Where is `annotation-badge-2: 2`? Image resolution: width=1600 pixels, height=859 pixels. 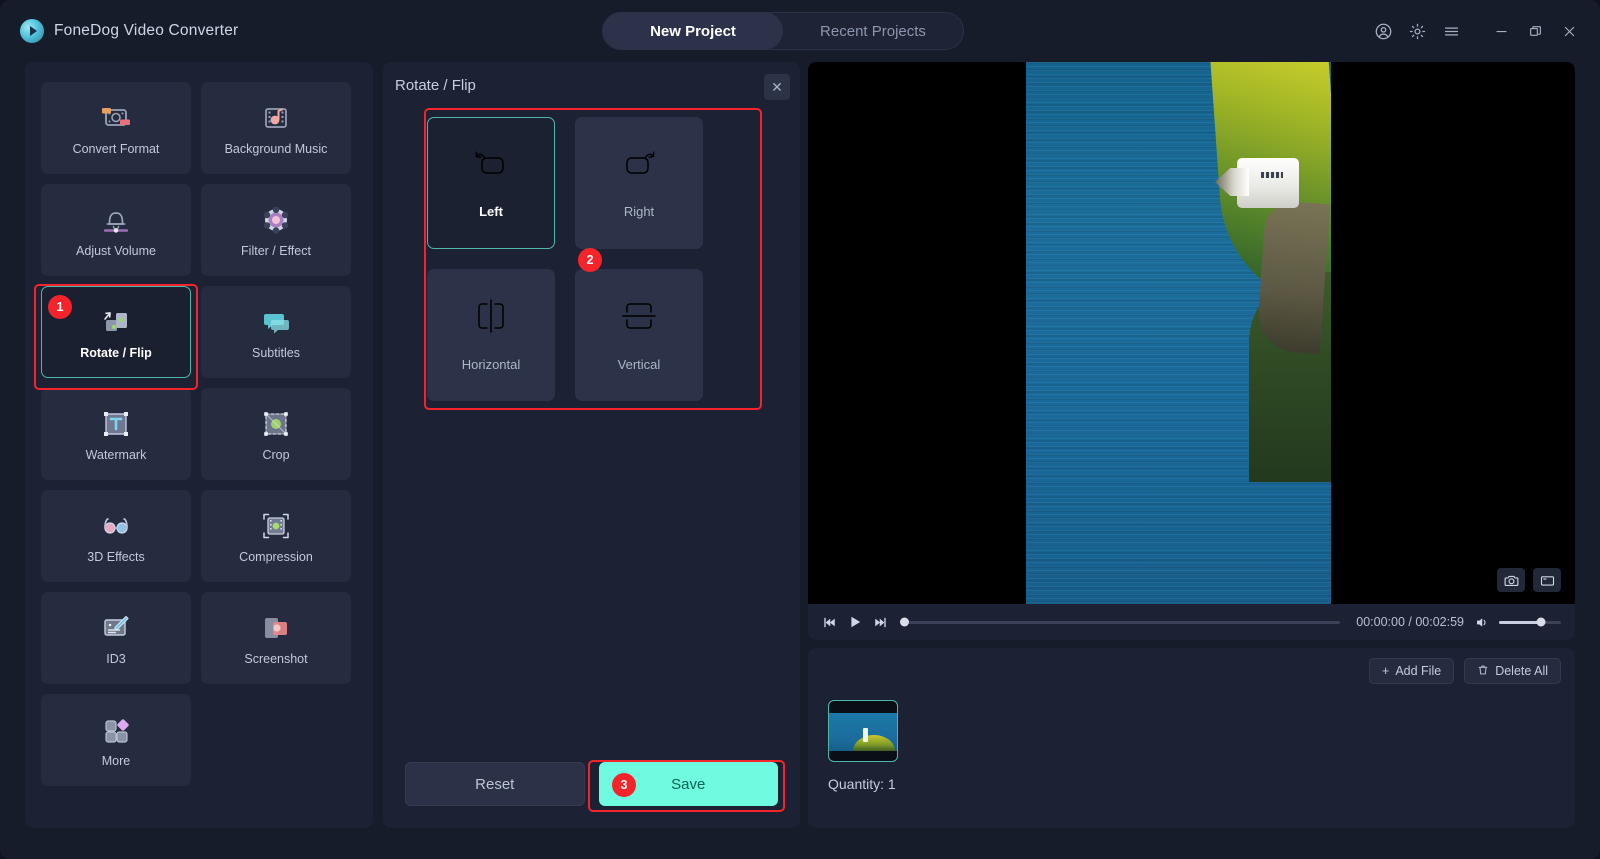 annotation-badge-2: 2 is located at coordinates (590, 260).